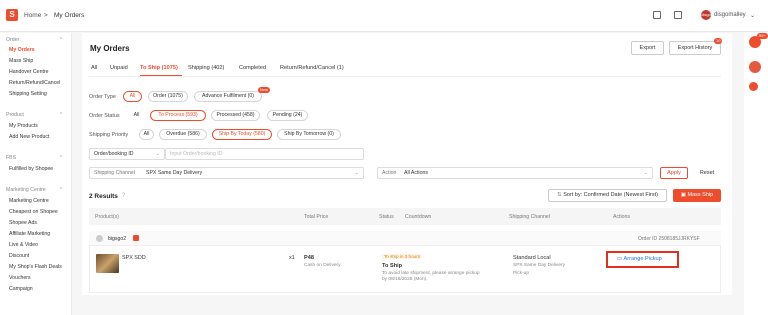  I want to click on breadcrumb-current: My Orders, so click(69, 15).